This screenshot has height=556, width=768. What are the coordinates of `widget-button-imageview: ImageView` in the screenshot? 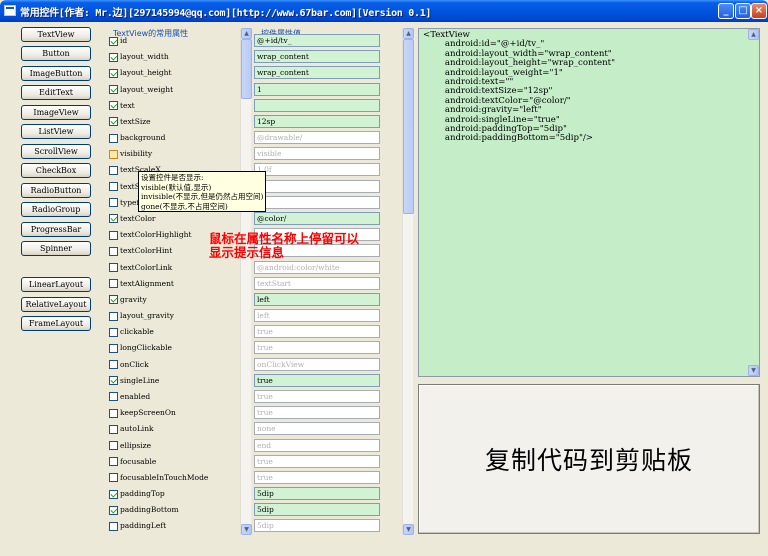 It's located at (56, 112).